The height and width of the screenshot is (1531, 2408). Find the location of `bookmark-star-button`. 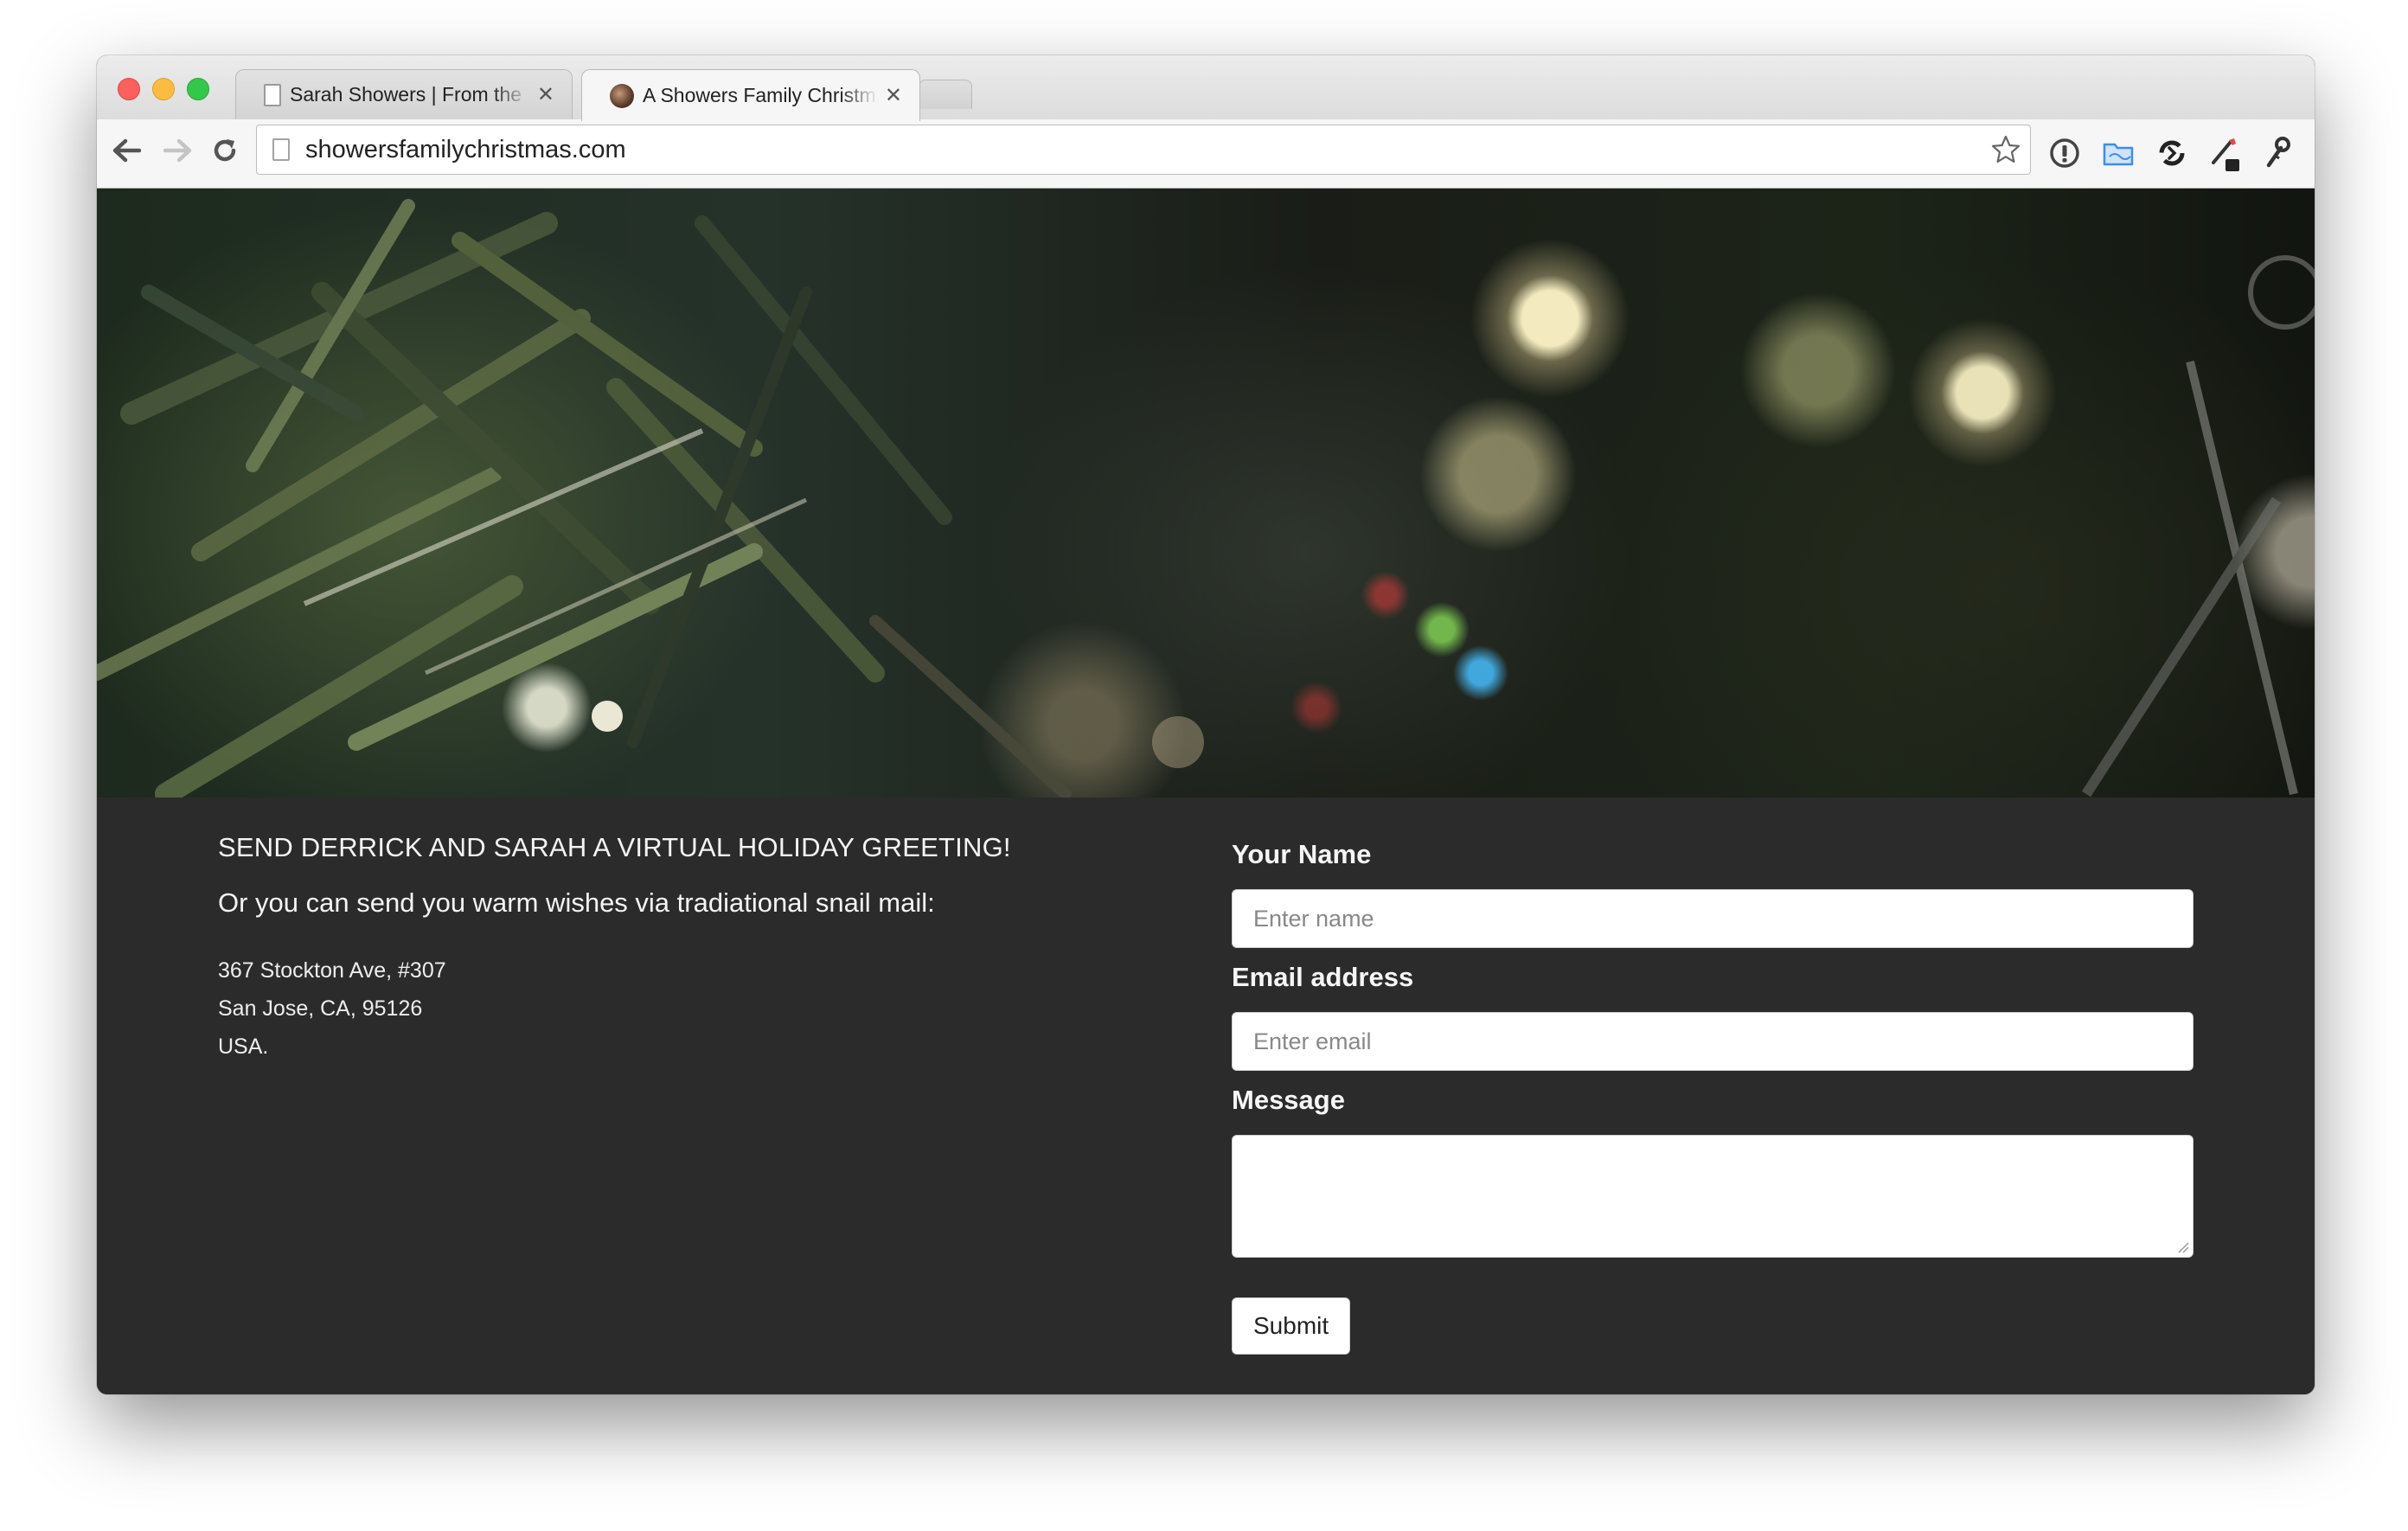

bookmark-star-button is located at coordinates (2006, 149).